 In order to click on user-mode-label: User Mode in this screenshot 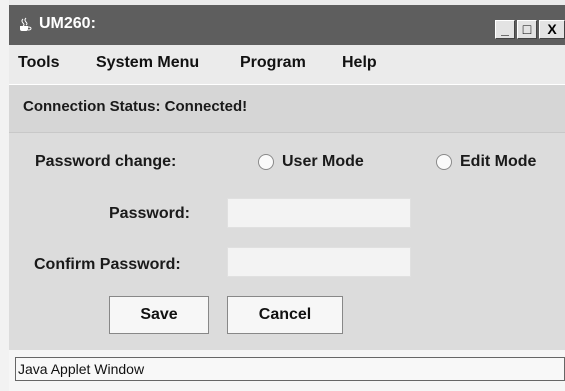, I will do `click(323, 162)`.